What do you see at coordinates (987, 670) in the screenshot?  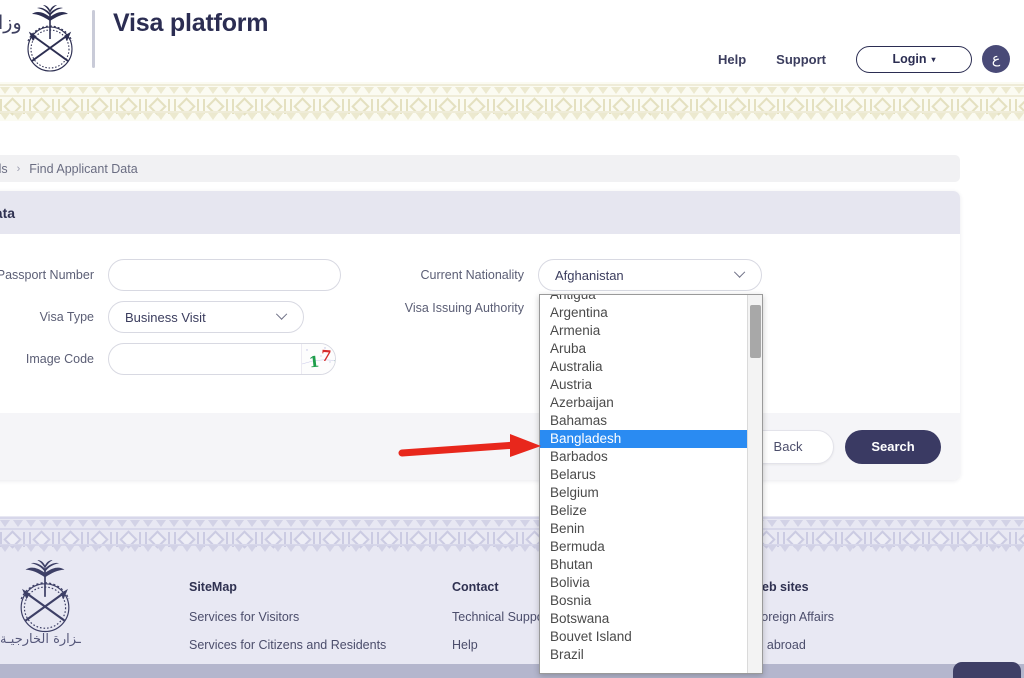 I see `chat-widget-button` at bounding box center [987, 670].